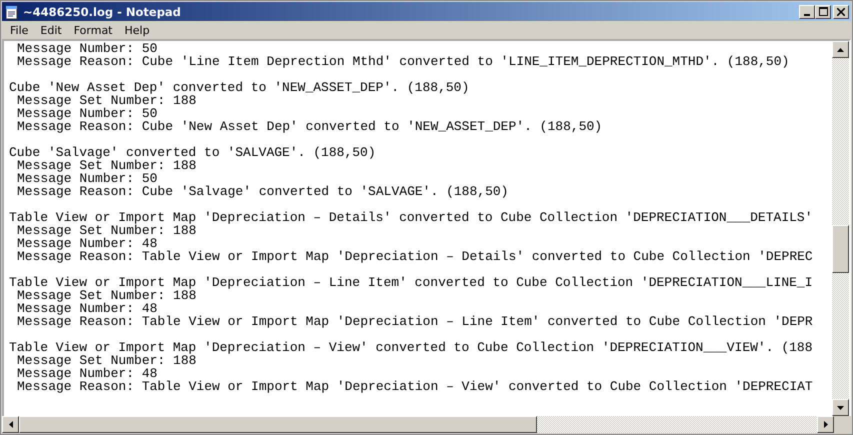  What do you see at coordinates (415, 256) in the screenshot?
I see `log-line: Message Reason: Table View or Import Map 'Depreciation – Details' converted to Cube Collection 'DEPREC` at bounding box center [415, 256].